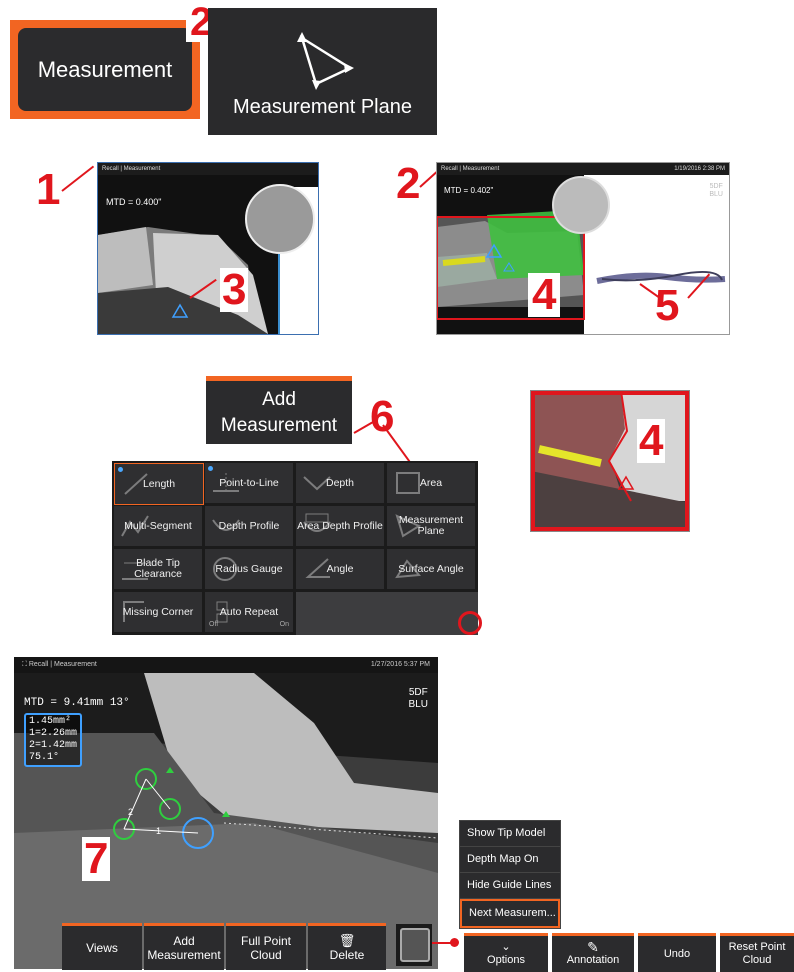 Image resolution: width=794 pixels, height=972 pixels. What do you see at coordinates (48, 189) in the screenshot?
I see `callout-1: 1` at bounding box center [48, 189].